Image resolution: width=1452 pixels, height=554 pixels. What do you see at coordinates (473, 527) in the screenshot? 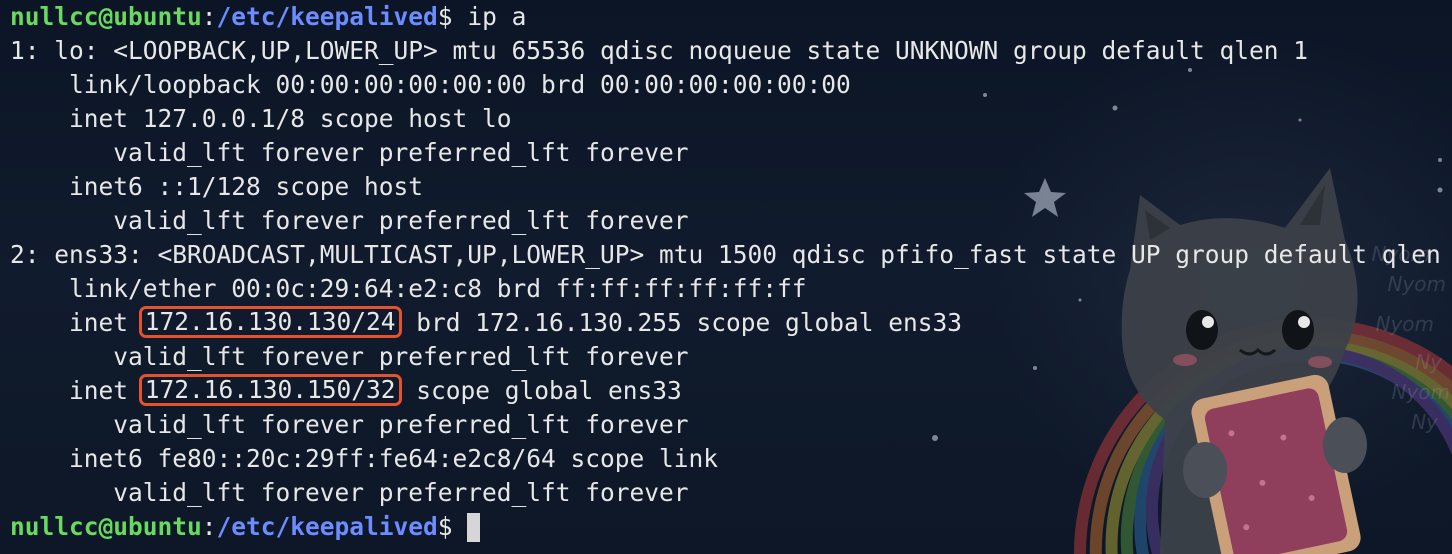
I see `cursor-block` at bounding box center [473, 527].